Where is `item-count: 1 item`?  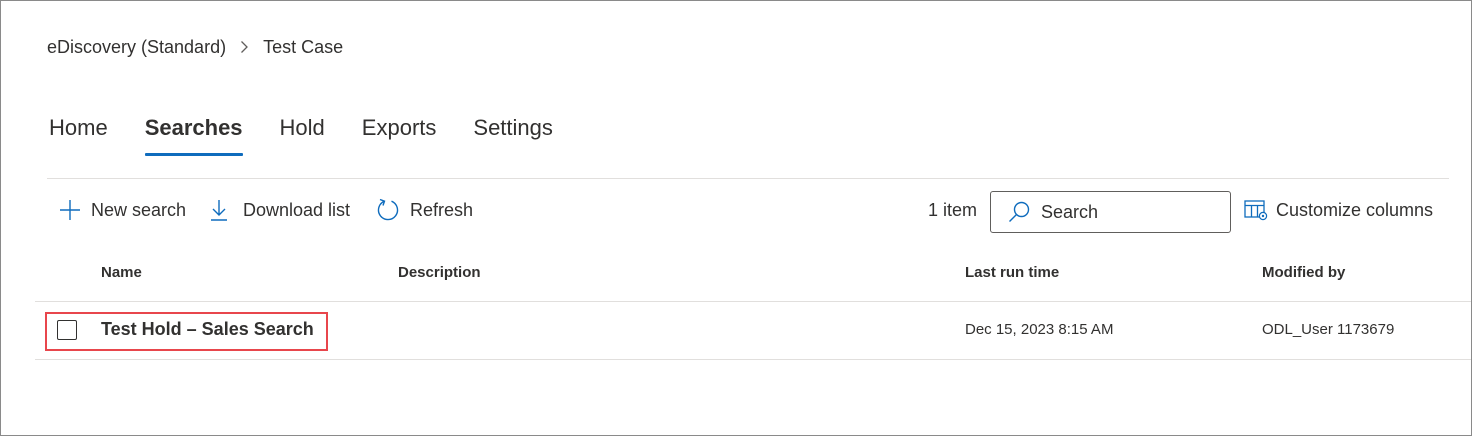 item-count: 1 item is located at coordinates (953, 210).